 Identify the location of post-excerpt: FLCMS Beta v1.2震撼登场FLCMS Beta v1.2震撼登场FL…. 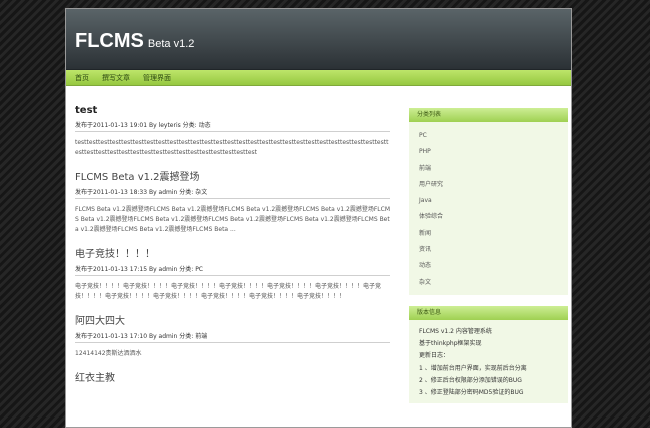
(233, 219).